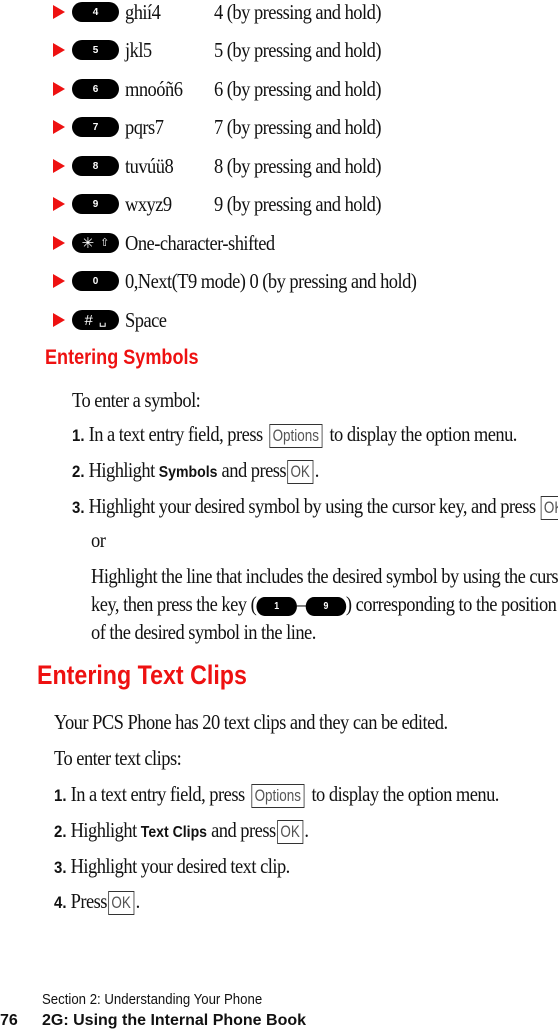  I want to click on key-letters: wxyz9, so click(148, 203).